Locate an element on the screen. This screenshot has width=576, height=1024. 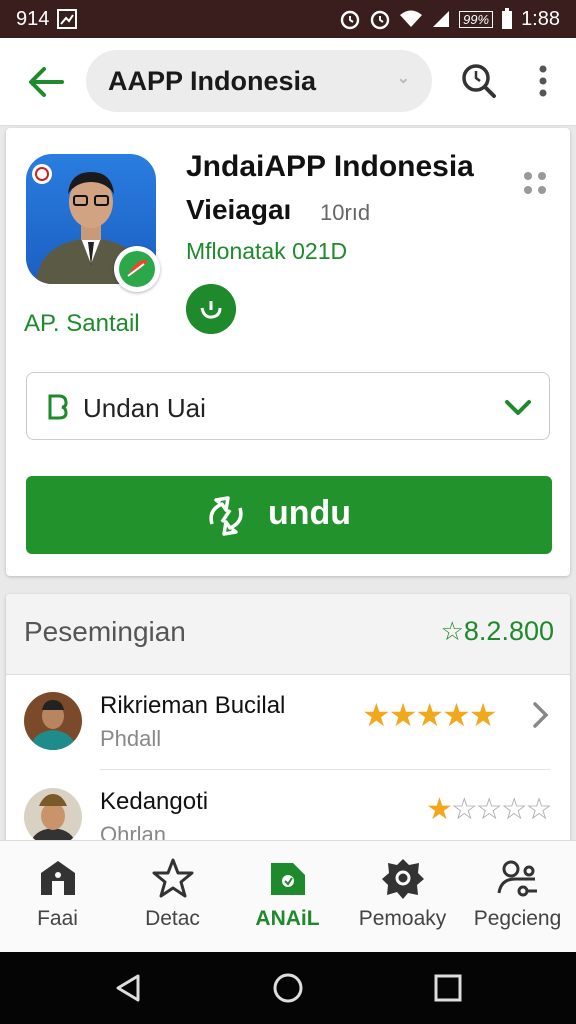
image-icon is located at coordinates (67, 19).